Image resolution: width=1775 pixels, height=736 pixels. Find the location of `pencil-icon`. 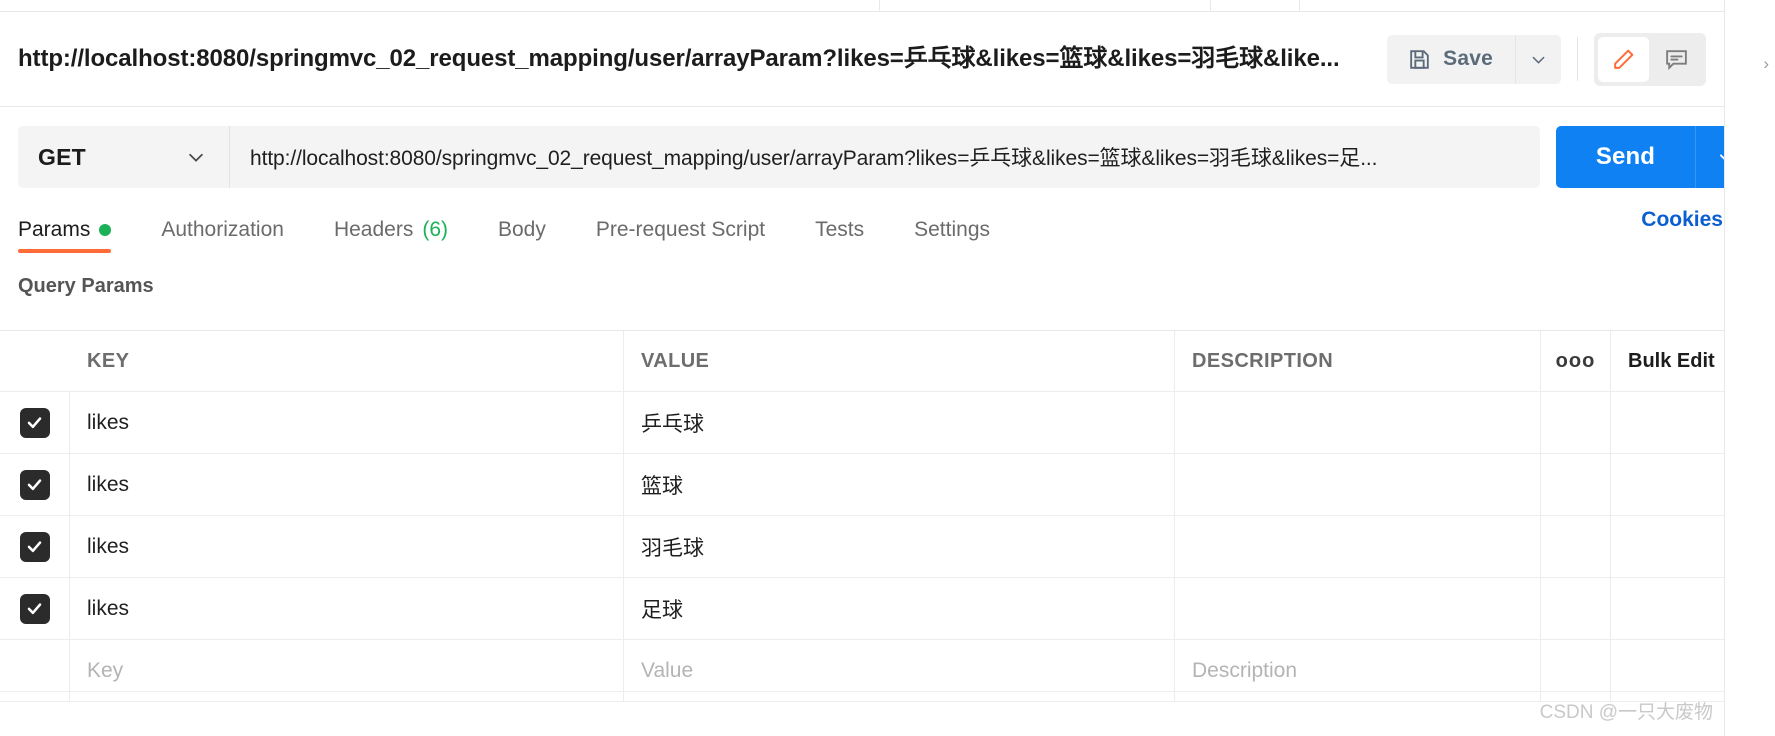

pencil-icon is located at coordinates (1623, 59).